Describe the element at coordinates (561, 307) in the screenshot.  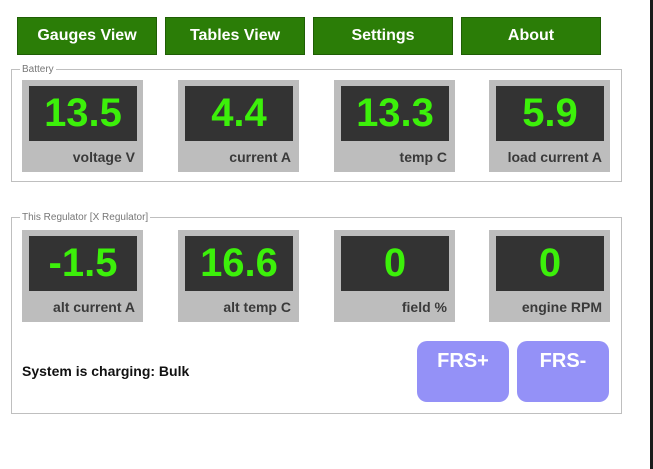
I see `engine-rpm-label: engine RPM` at that location.